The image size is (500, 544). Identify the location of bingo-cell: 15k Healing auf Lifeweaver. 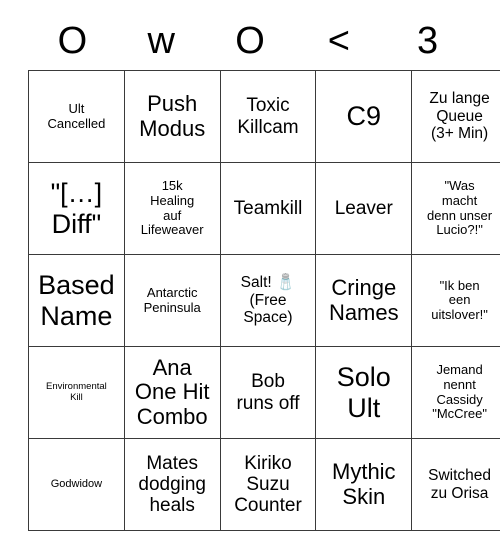
(172, 208).